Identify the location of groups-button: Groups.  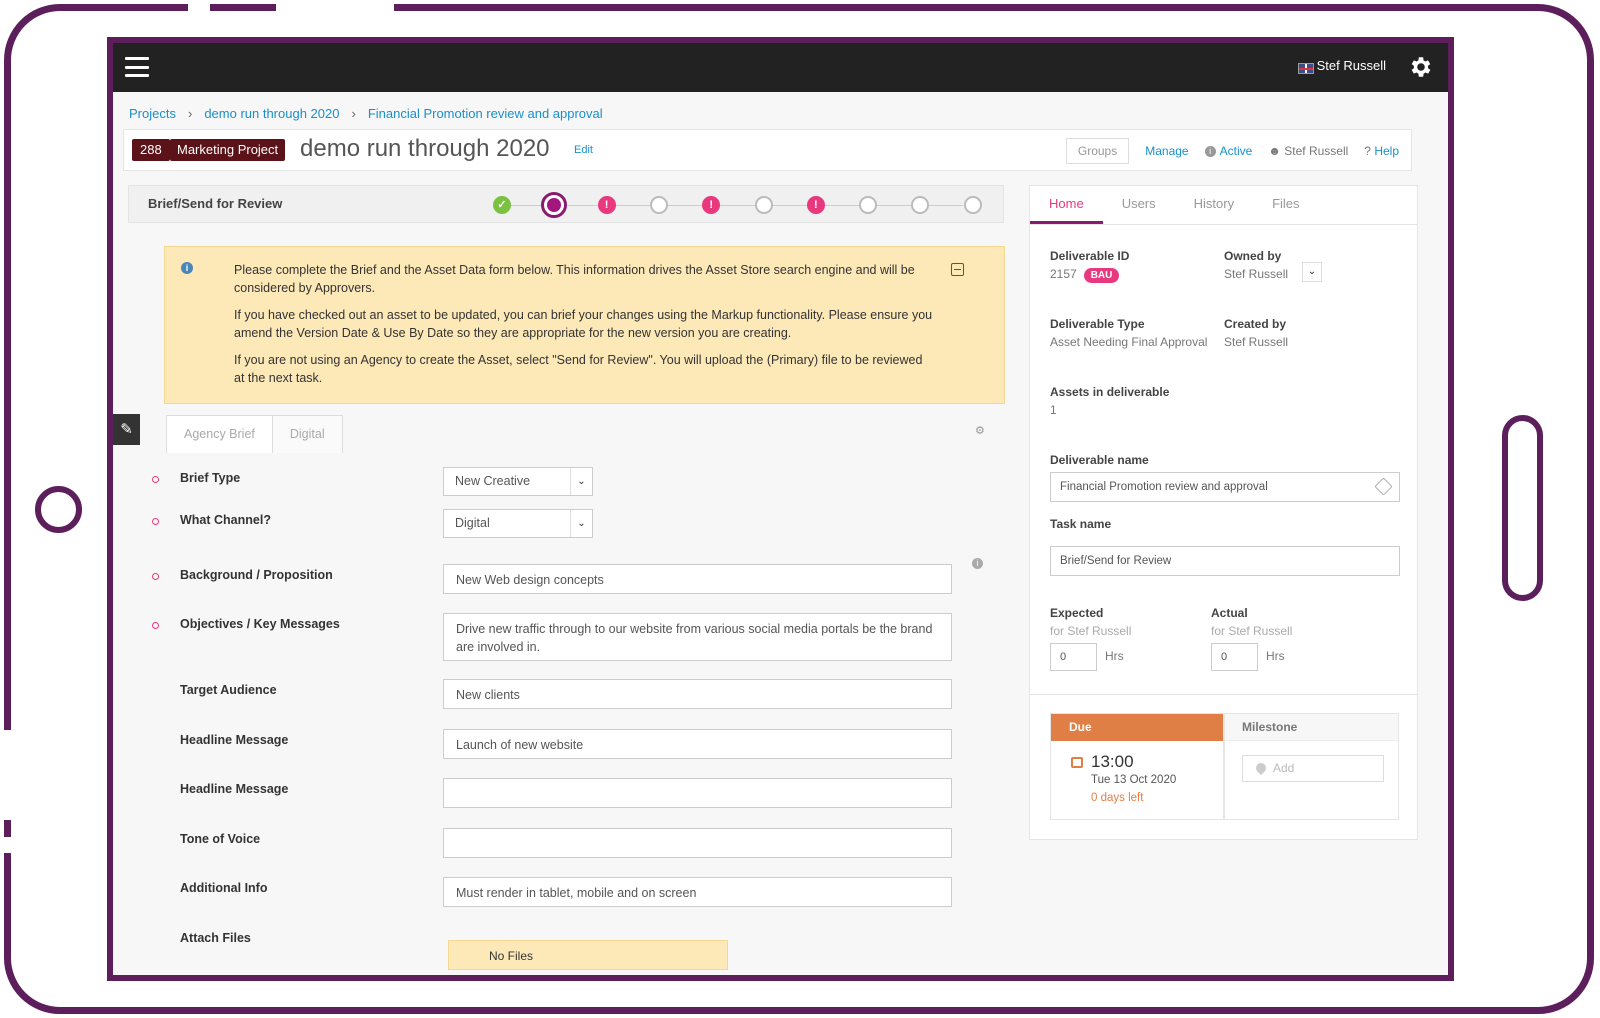
(1097, 151).